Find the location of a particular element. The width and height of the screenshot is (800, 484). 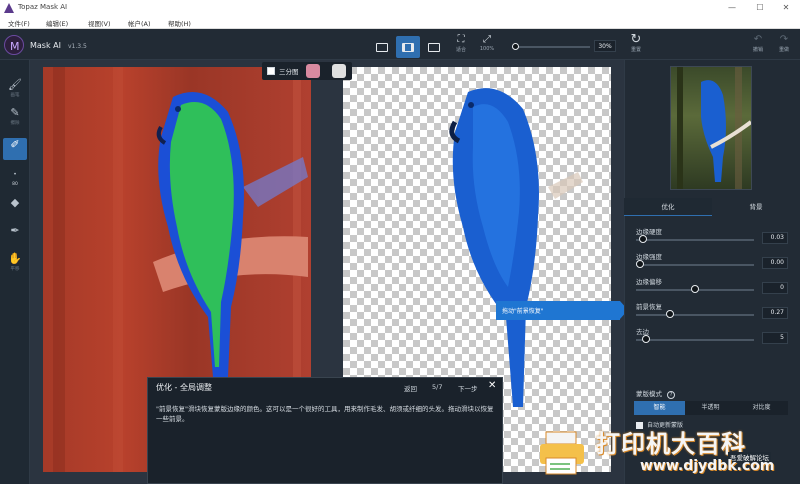

svg-text: M is located at coordinates (15, 46).